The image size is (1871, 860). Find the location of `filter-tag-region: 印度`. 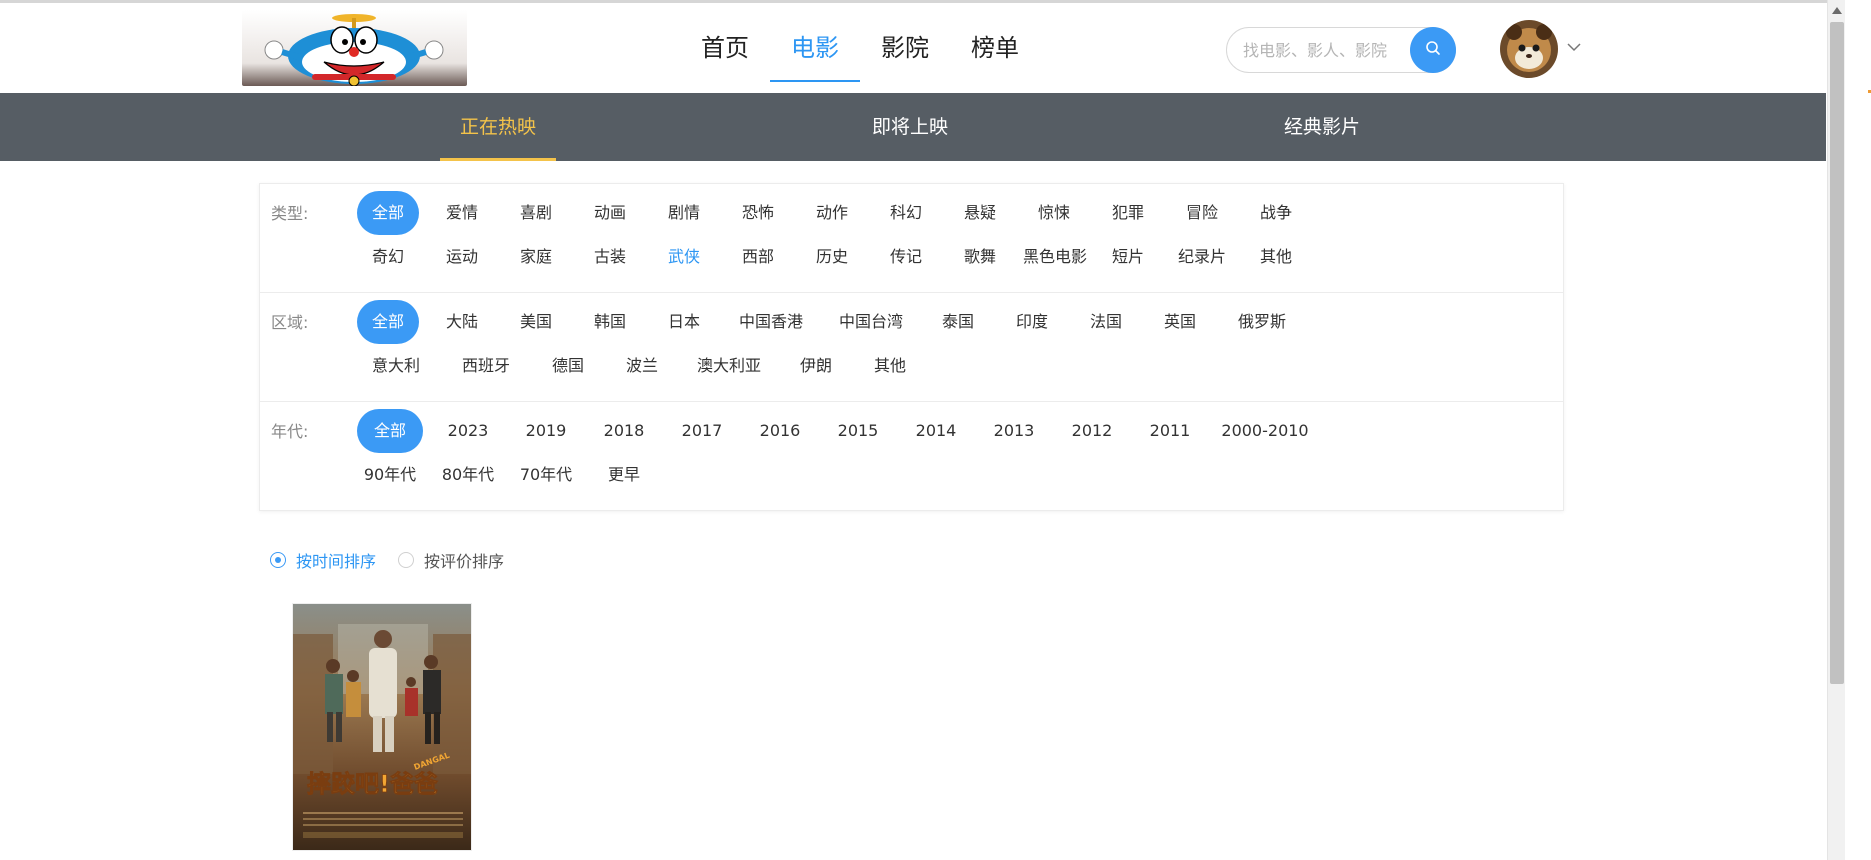

filter-tag-region: 印度 is located at coordinates (1032, 322).